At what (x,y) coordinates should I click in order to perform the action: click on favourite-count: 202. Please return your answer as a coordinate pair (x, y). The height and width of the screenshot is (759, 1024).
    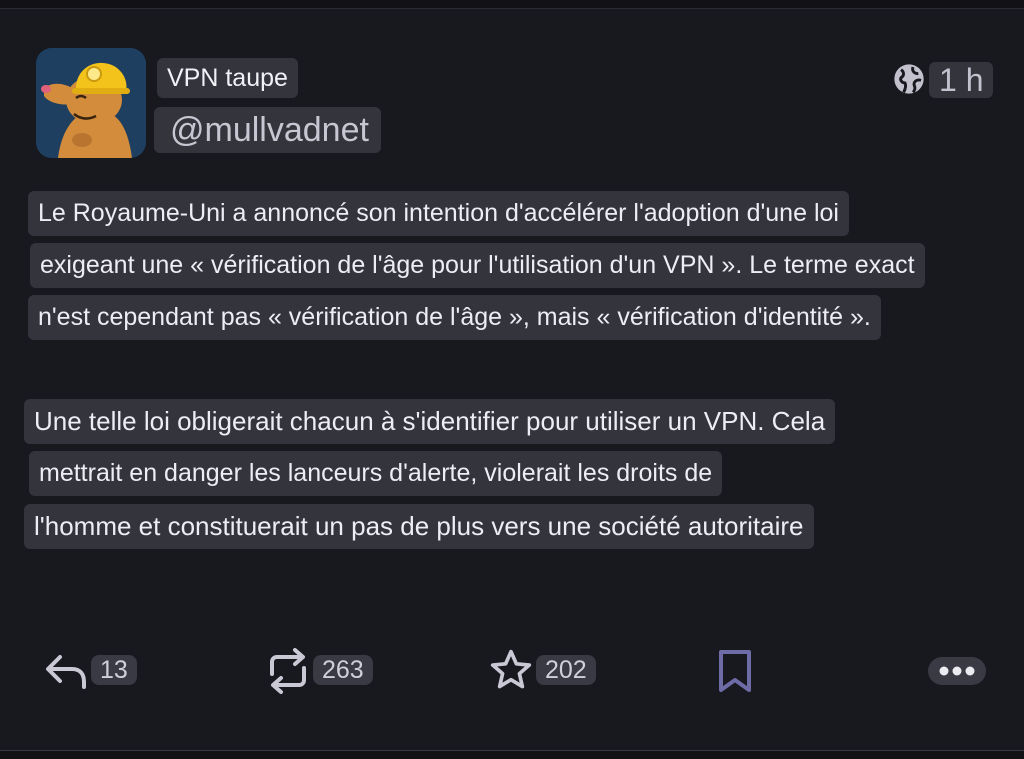
    Looking at the image, I should click on (566, 670).